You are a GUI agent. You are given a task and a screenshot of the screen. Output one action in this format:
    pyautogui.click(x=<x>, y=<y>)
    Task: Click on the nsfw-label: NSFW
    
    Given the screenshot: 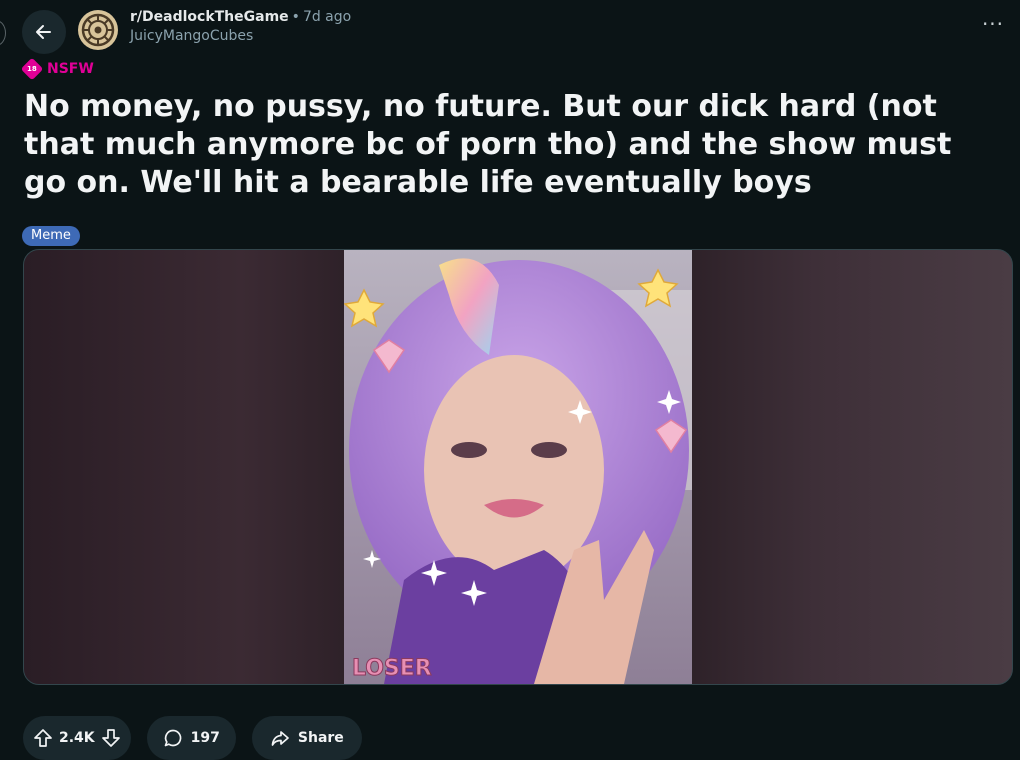 What is the action you would take?
    pyautogui.click(x=70, y=69)
    